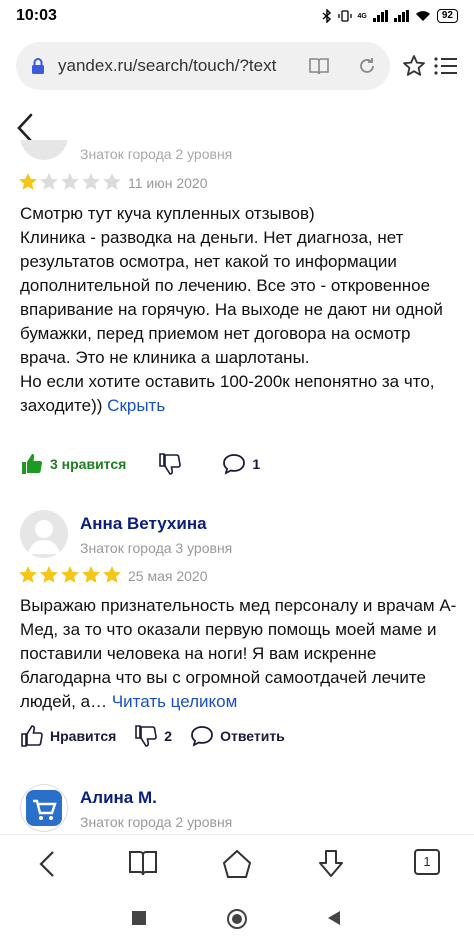 This screenshot has height=948, width=474. Describe the element at coordinates (168, 183) in the screenshot. I see `review-date: 11 июн 2020` at that location.